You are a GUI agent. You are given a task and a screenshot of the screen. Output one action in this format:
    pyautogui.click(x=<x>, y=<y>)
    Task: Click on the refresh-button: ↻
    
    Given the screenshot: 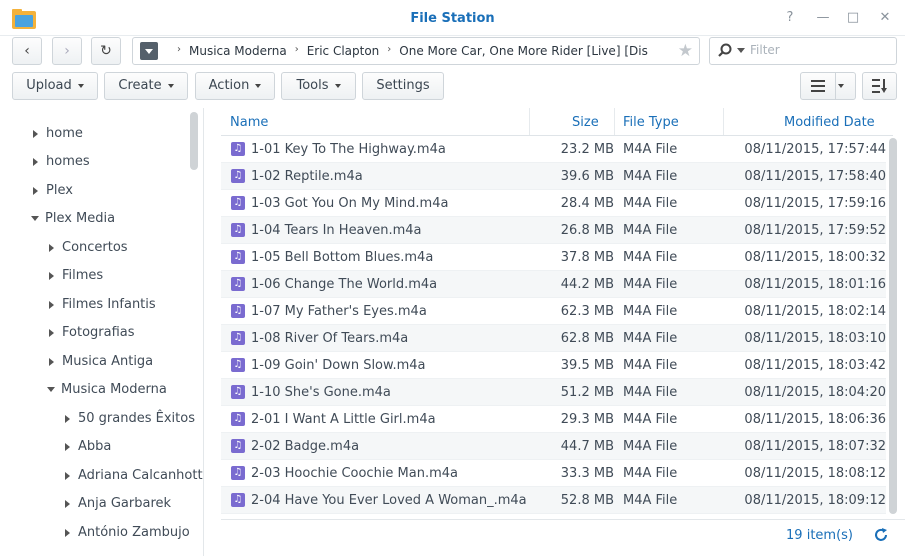 What is the action you would take?
    pyautogui.click(x=106, y=51)
    